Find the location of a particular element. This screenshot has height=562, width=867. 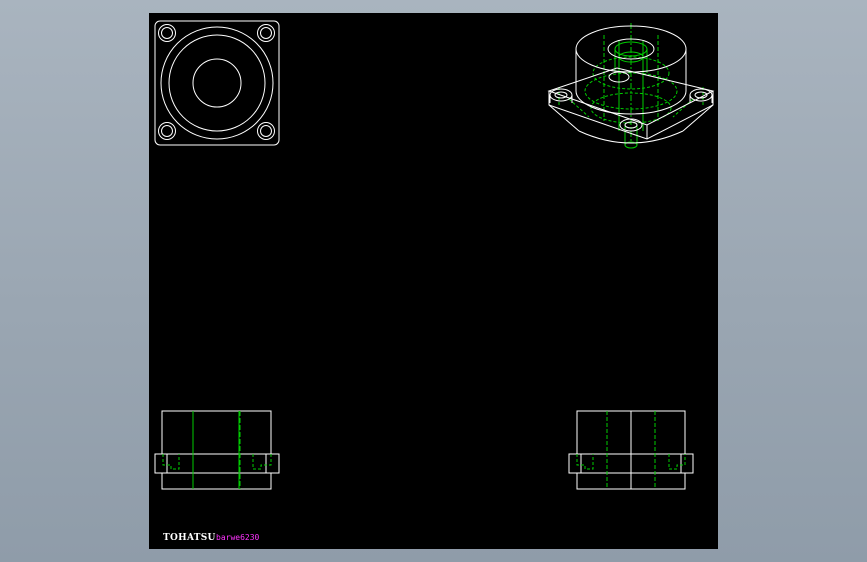

flange-outer-circle is located at coordinates (217, 83).